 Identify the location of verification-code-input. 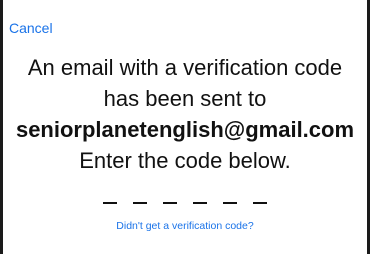
(185, 190).